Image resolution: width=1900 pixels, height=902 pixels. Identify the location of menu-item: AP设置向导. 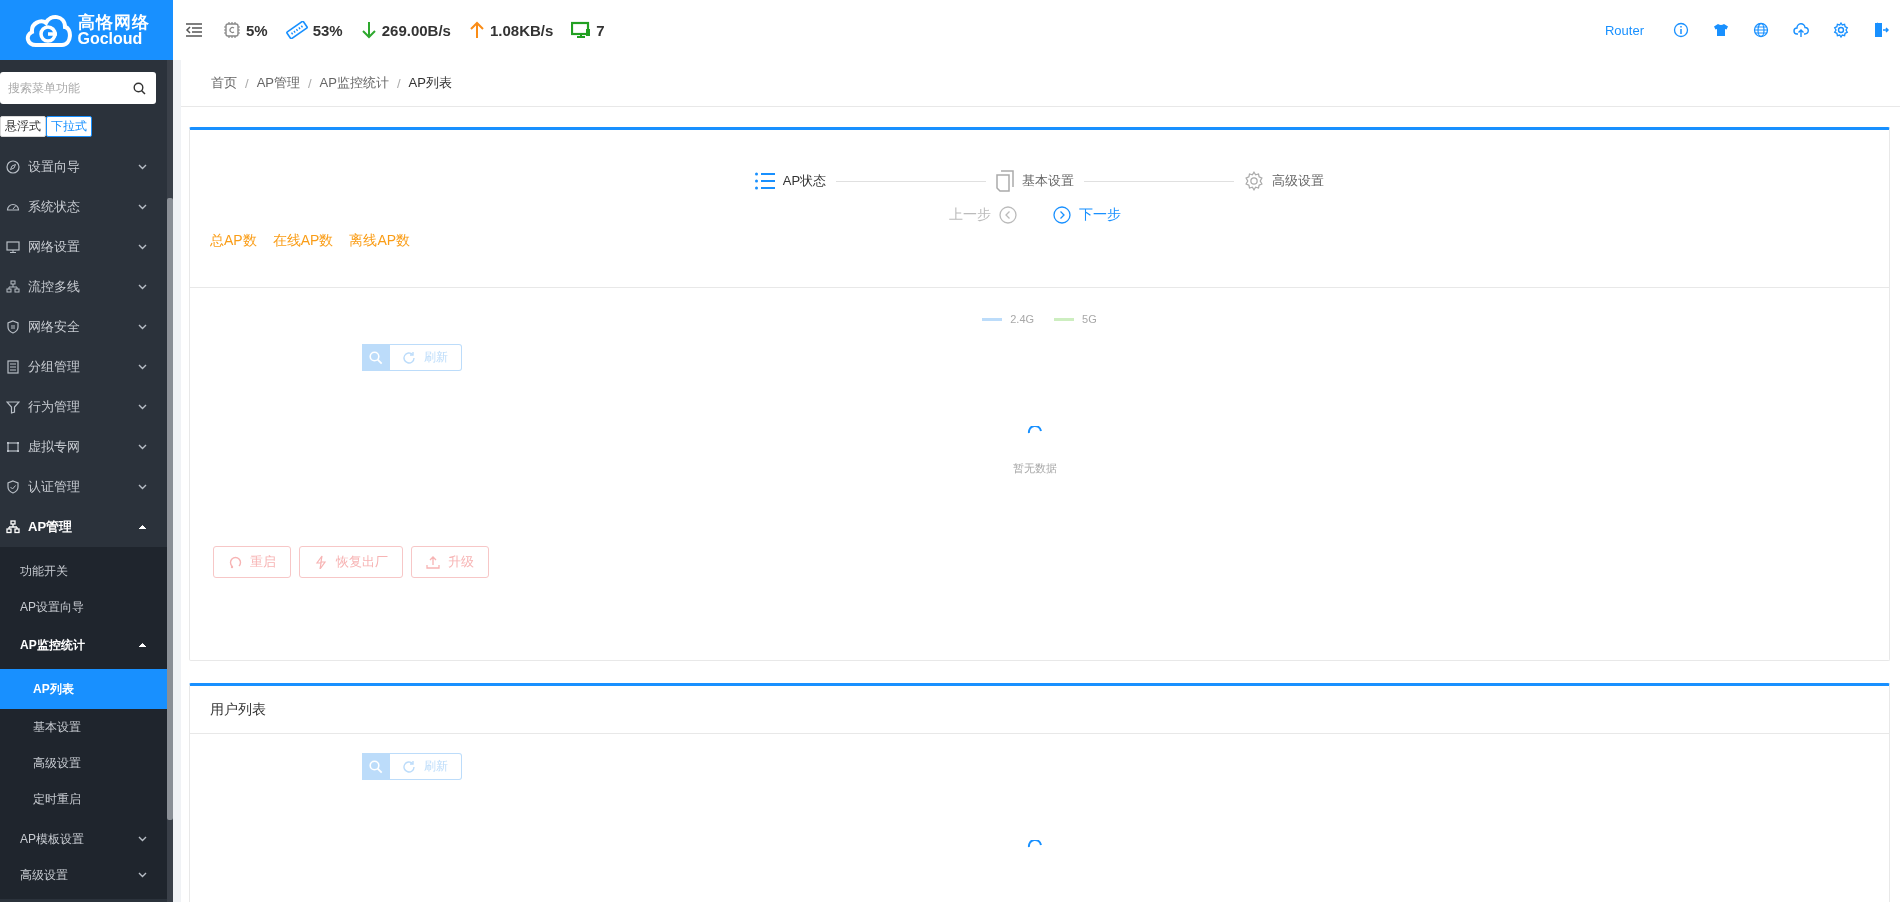
(83, 607).